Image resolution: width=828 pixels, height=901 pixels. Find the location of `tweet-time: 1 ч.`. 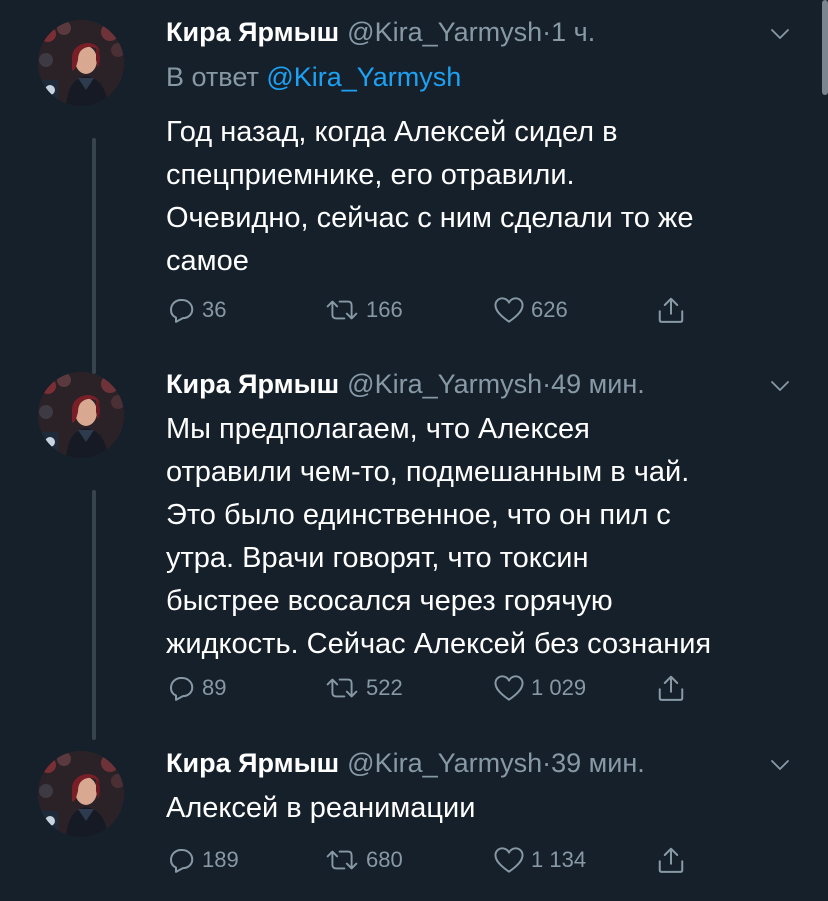

tweet-time: 1 ч. is located at coordinates (573, 32).